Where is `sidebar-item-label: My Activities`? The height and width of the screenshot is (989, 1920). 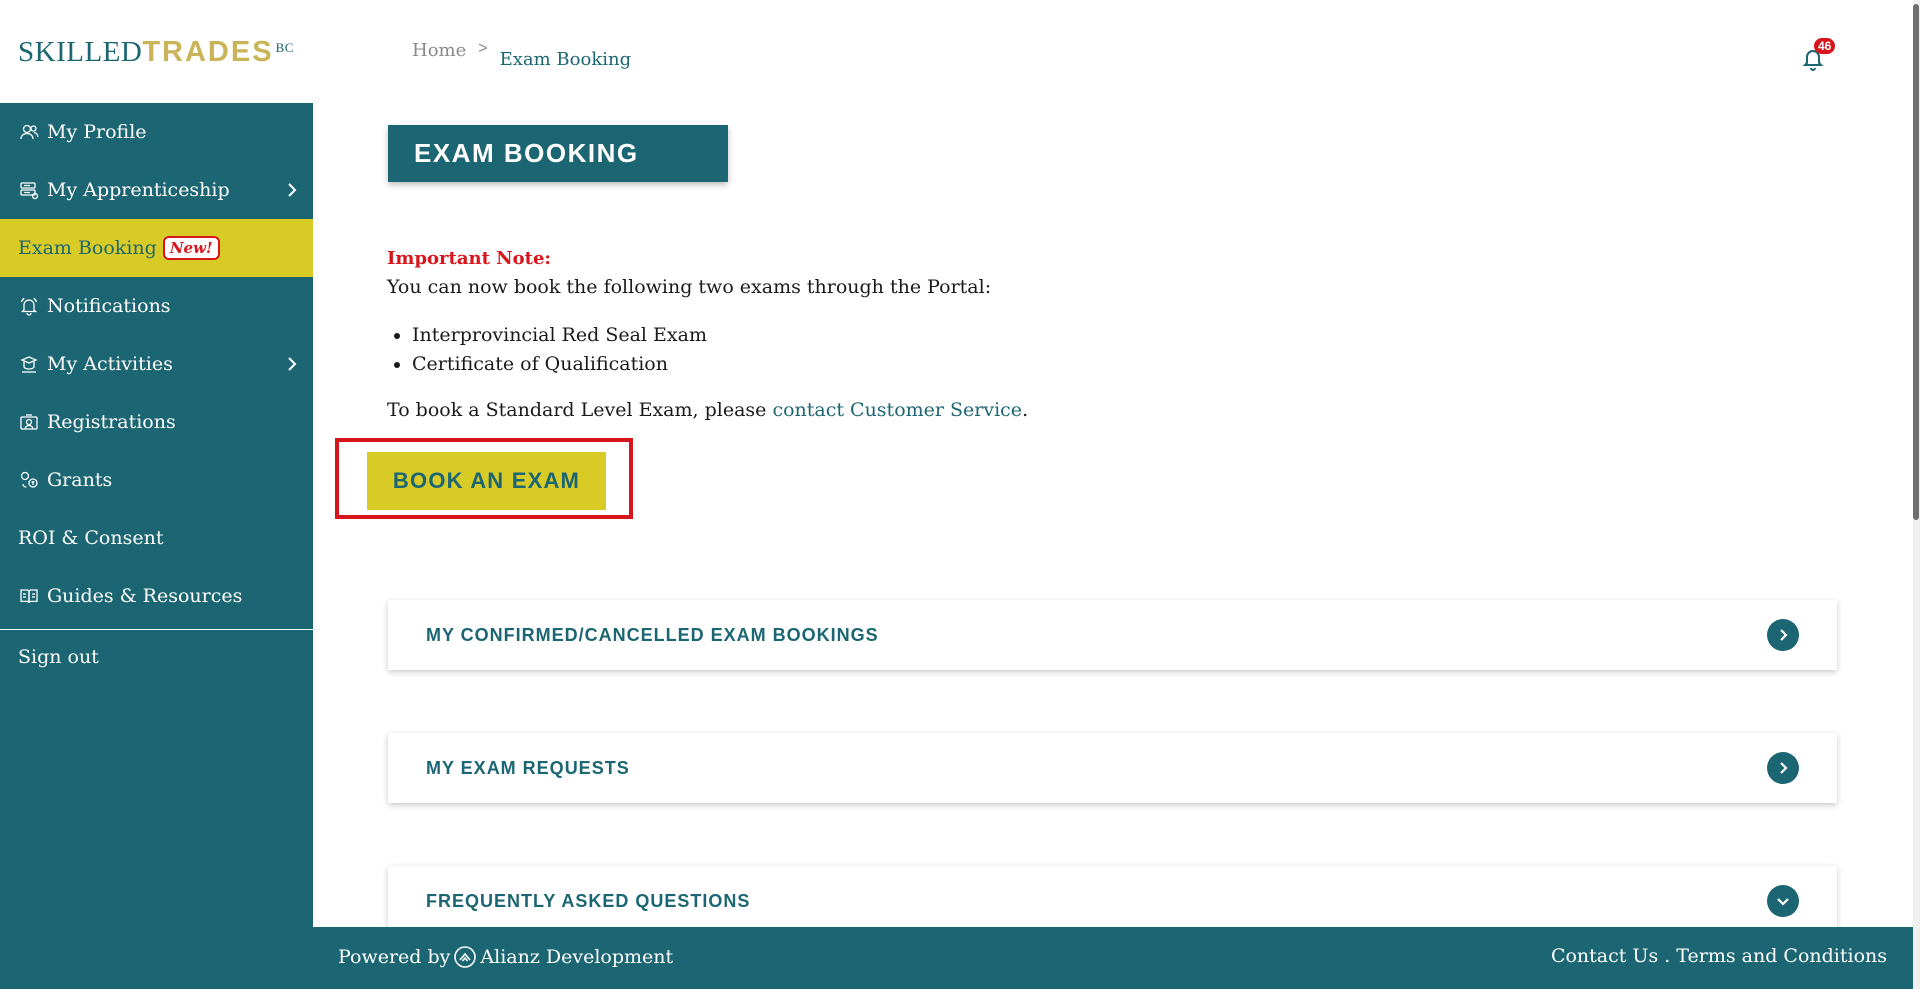
sidebar-item-label: My Activities is located at coordinates (110, 364).